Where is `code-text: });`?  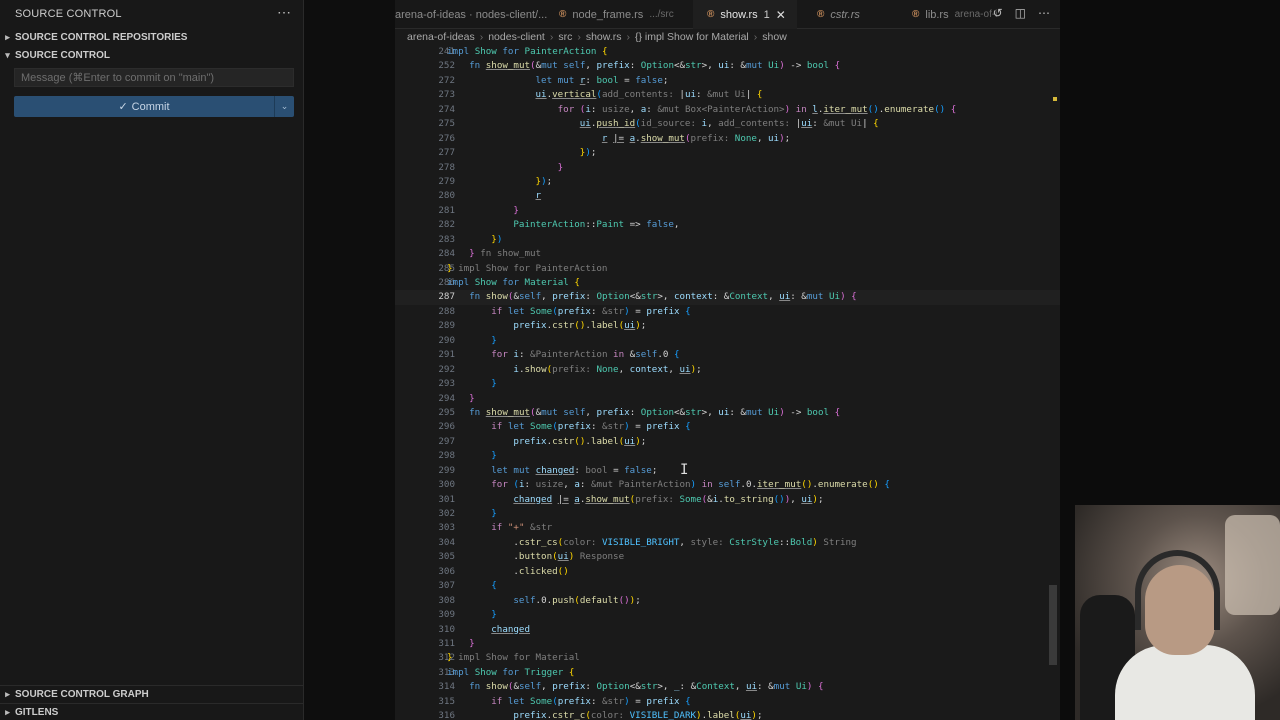
code-text: }); is located at coordinates (522, 153).